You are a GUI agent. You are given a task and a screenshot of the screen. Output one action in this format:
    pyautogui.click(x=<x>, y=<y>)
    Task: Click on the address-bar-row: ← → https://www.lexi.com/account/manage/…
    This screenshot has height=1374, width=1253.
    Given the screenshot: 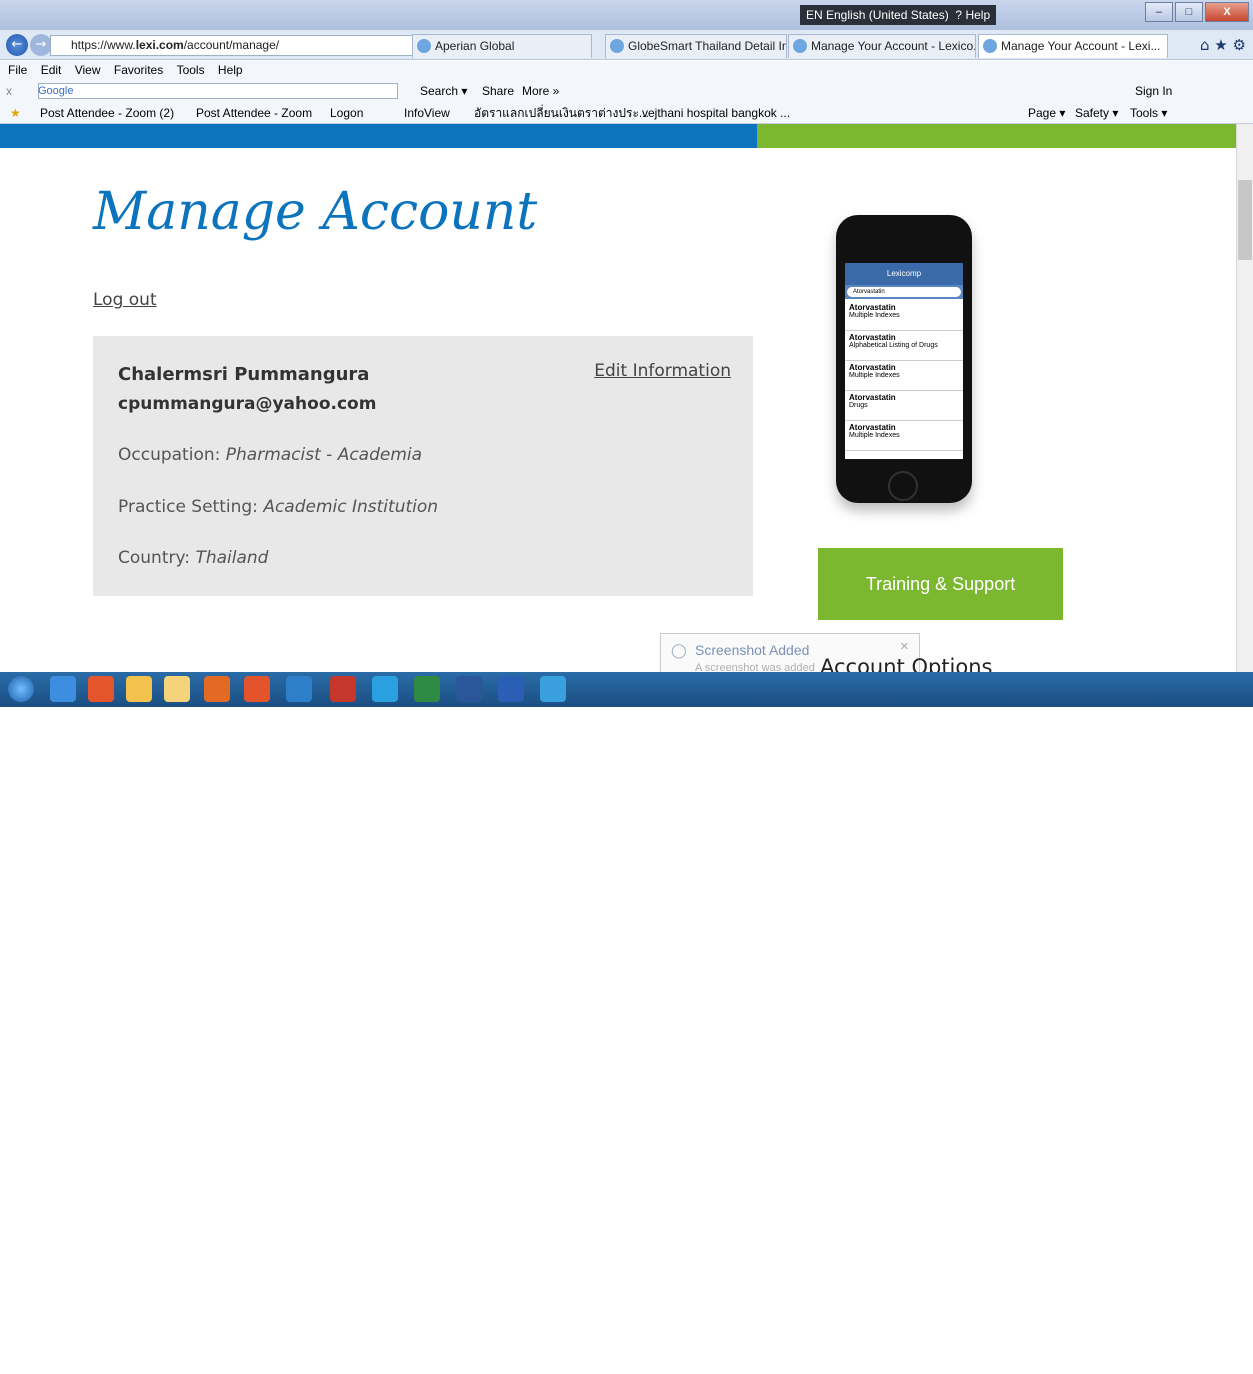 What is the action you would take?
    pyautogui.click(x=626, y=45)
    